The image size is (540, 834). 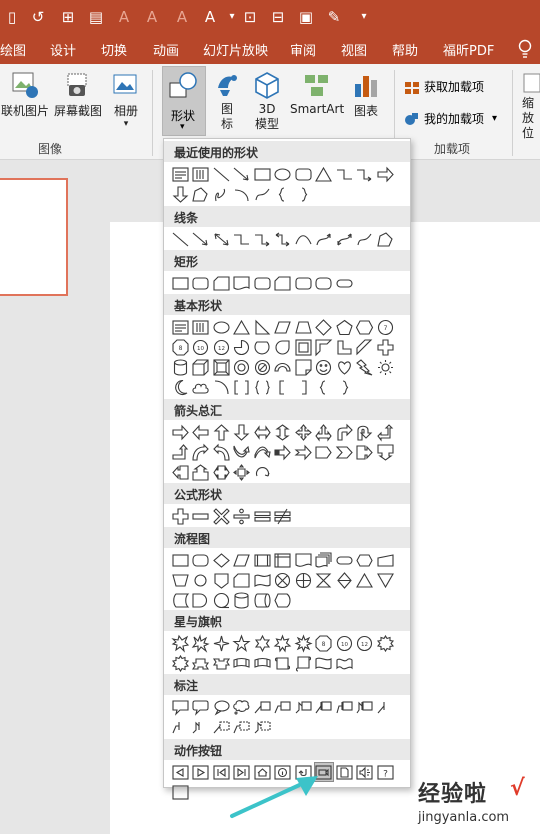 I want to click on font-size-icon: A, so click(x=182, y=17).